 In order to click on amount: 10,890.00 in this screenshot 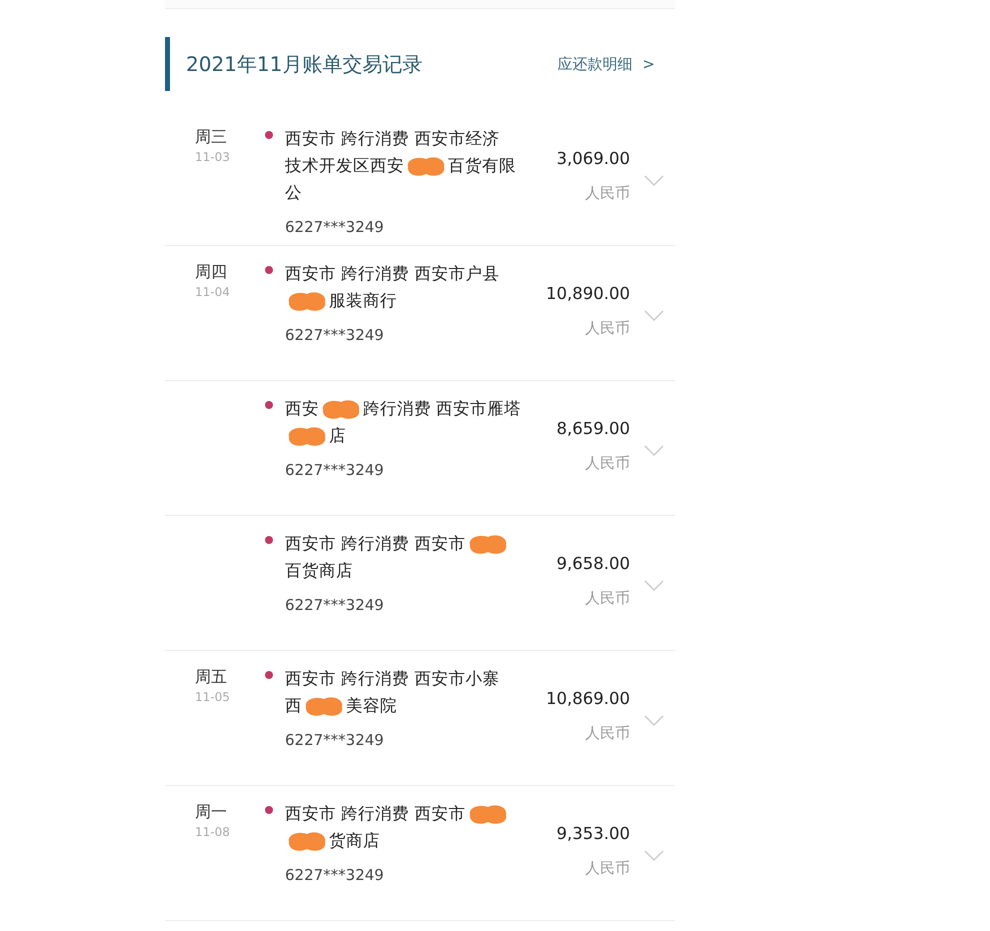, I will do `click(588, 293)`.